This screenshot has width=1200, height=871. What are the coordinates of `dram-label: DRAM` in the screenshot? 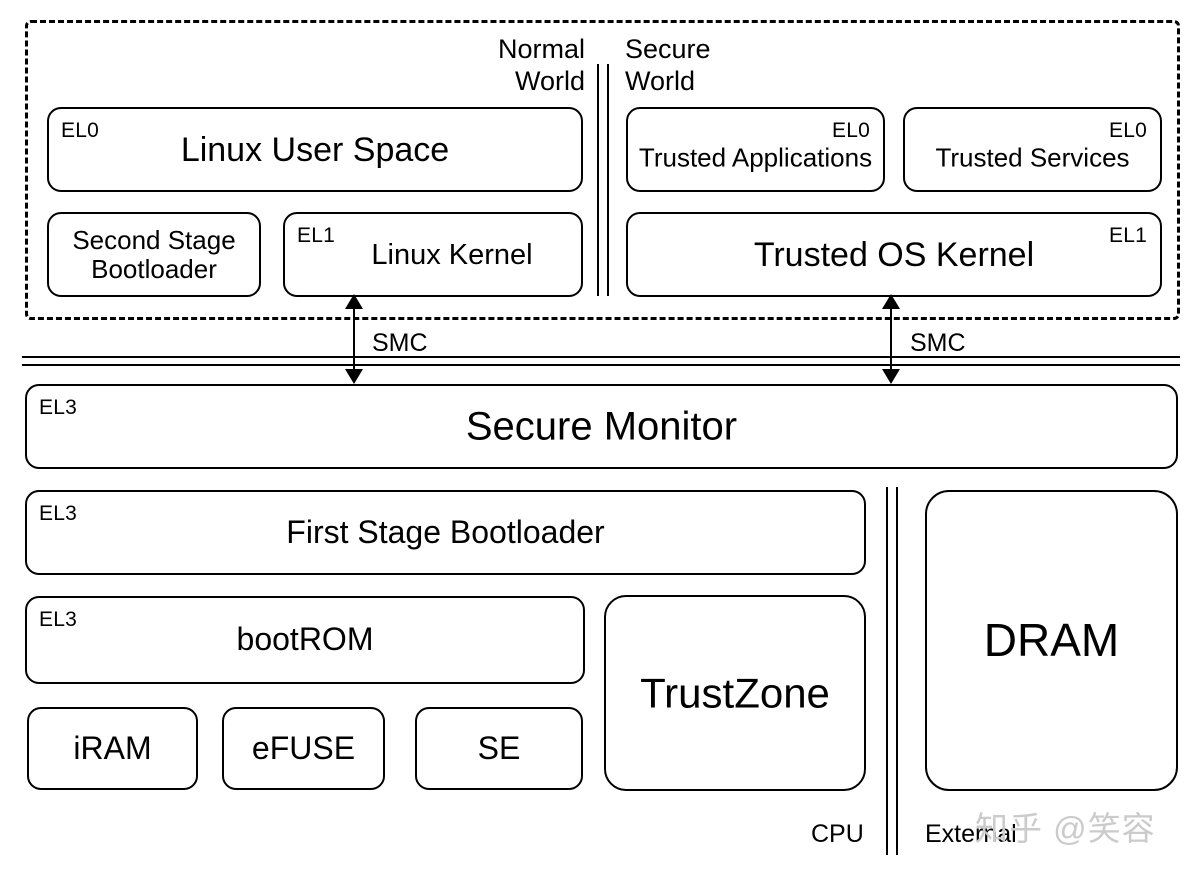 It's located at (1051, 639).